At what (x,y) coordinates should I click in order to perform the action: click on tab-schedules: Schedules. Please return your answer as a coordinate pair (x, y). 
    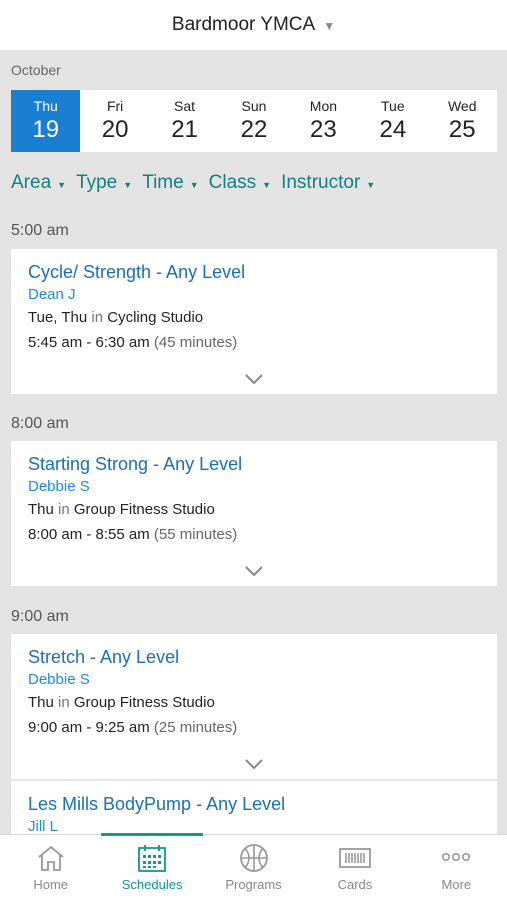
    Looking at the image, I should click on (152, 866).